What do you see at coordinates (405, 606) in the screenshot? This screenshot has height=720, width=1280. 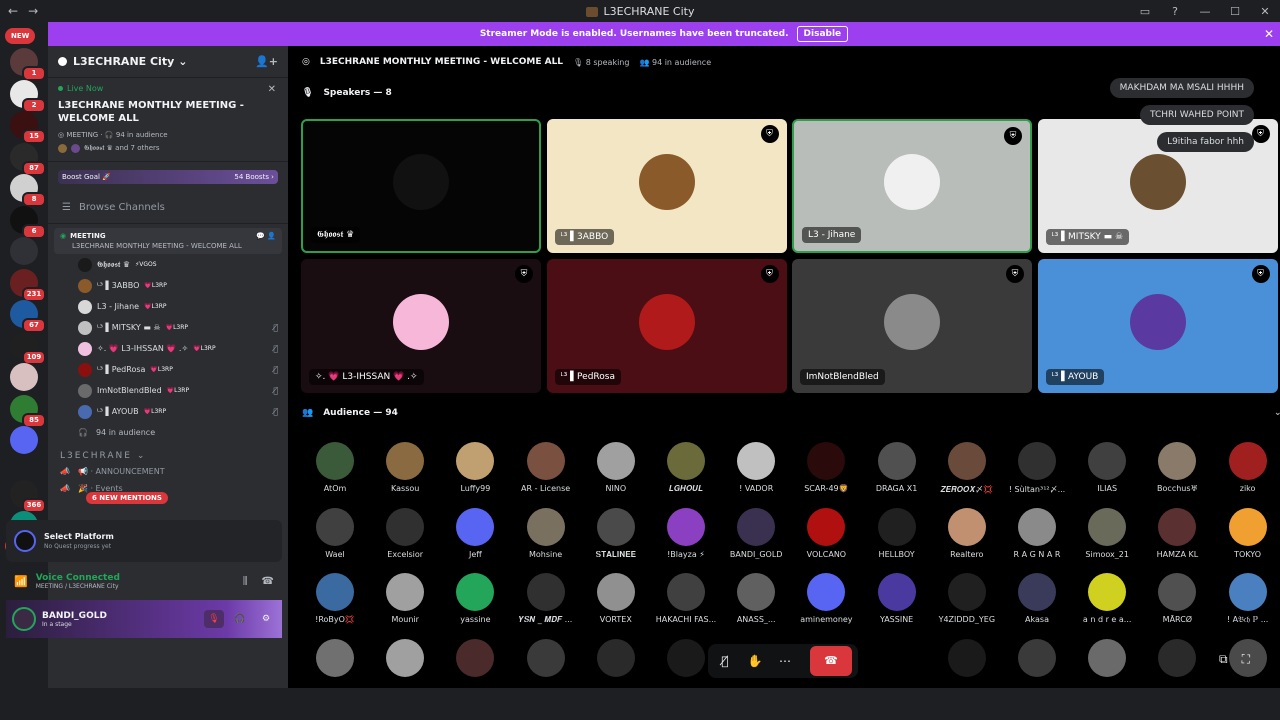 I see `audience-member: Mounir` at bounding box center [405, 606].